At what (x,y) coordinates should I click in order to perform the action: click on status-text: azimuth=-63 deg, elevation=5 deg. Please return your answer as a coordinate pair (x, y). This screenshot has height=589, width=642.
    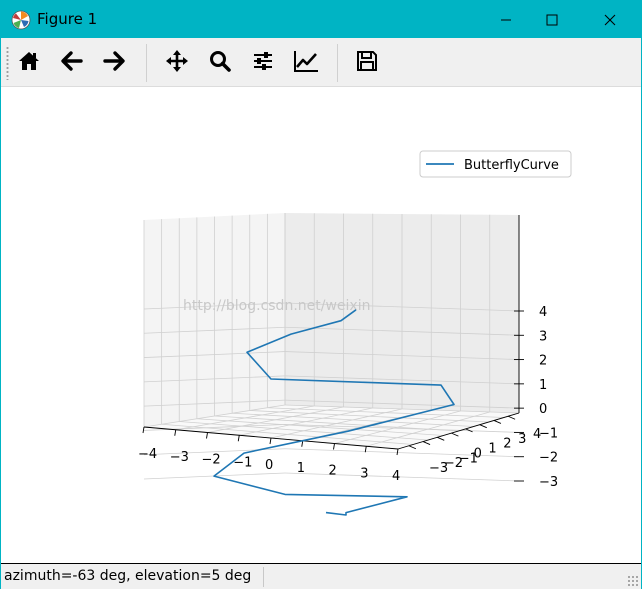
    Looking at the image, I should click on (128, 576).